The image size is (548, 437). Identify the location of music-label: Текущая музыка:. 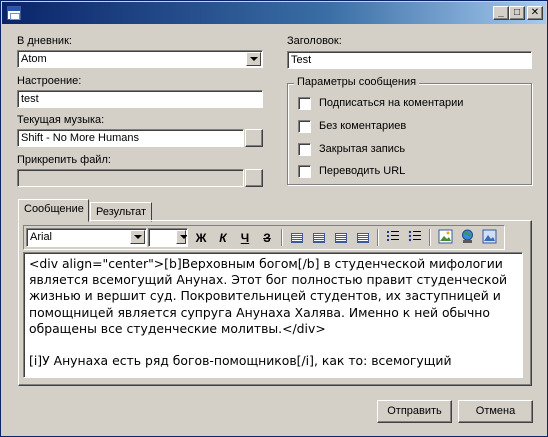
(61, 120).